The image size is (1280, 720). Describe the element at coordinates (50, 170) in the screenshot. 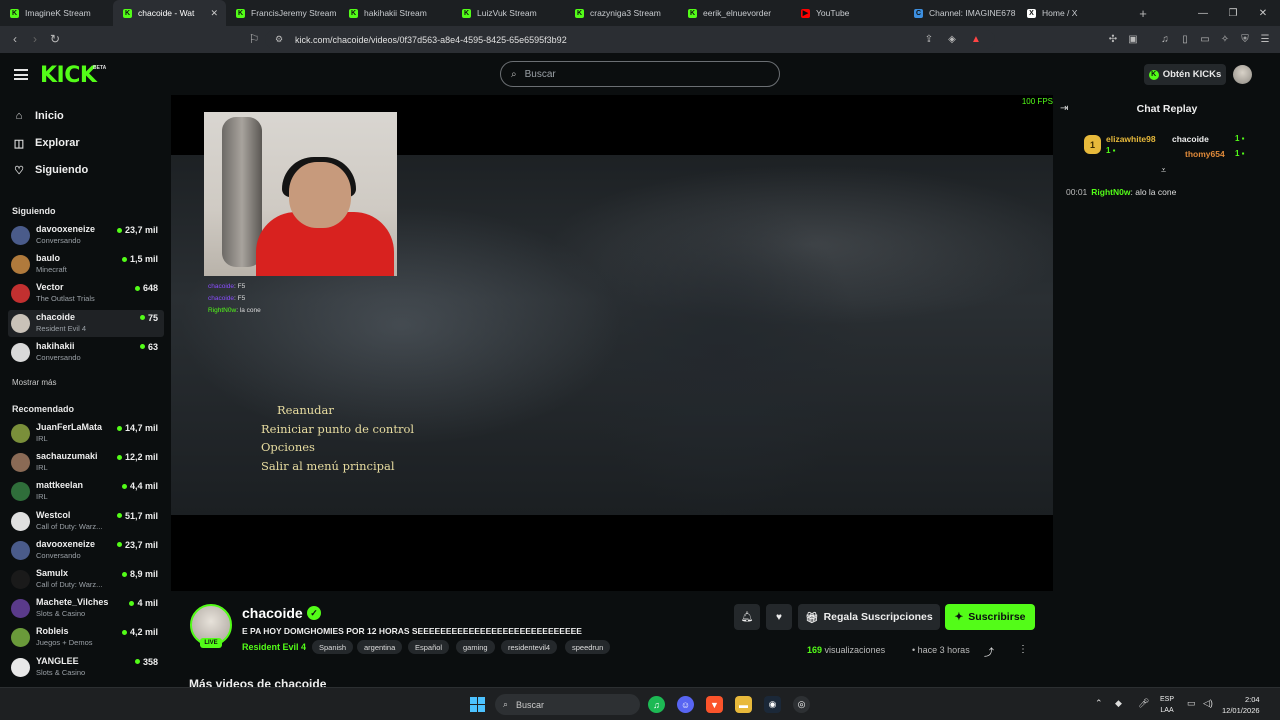

I see `sidebar-nav-siguiendo: ♡ Siguiendo` at that location.